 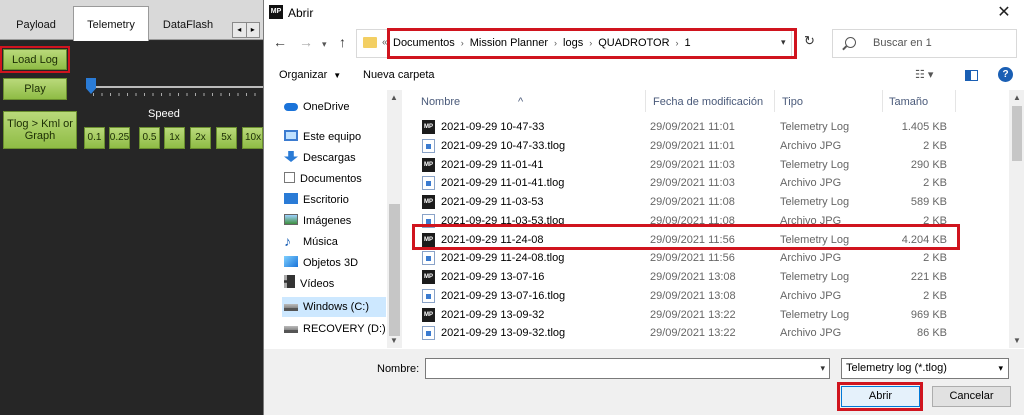 I want to click on breadcrumb-documentos: Documentos, so click(x=424, y=43).